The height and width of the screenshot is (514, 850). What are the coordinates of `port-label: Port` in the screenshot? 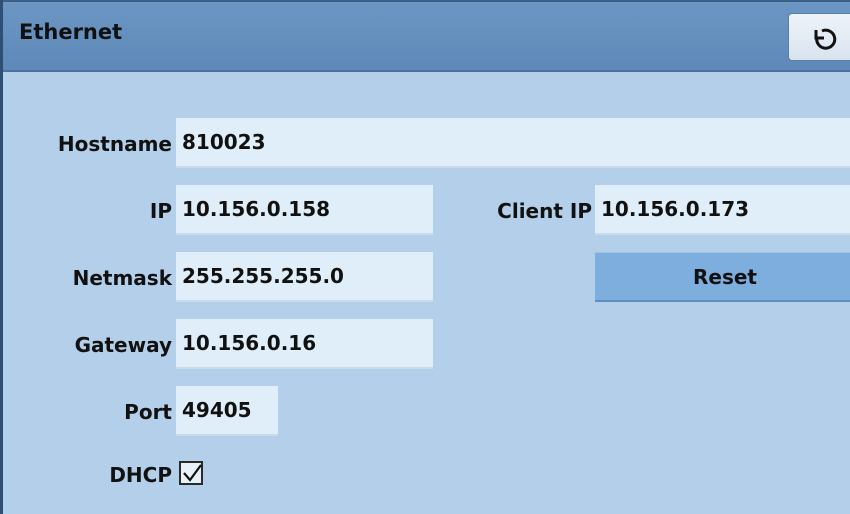 It's located at (148, 412).